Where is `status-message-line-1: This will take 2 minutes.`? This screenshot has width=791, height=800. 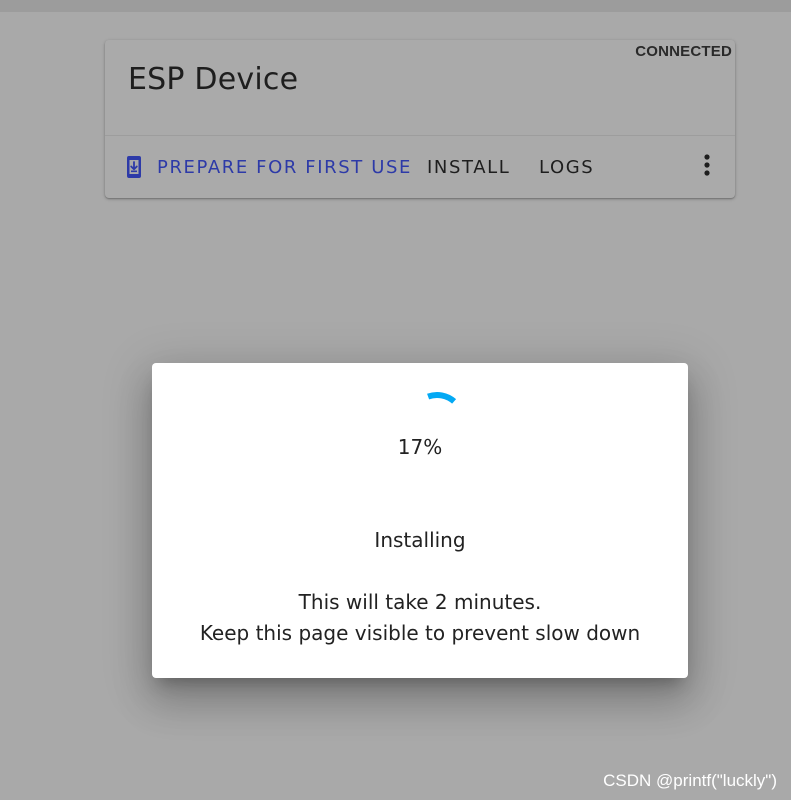 status-message-line-1: This will take 2 minutes. is located at coordinates (420, 602).